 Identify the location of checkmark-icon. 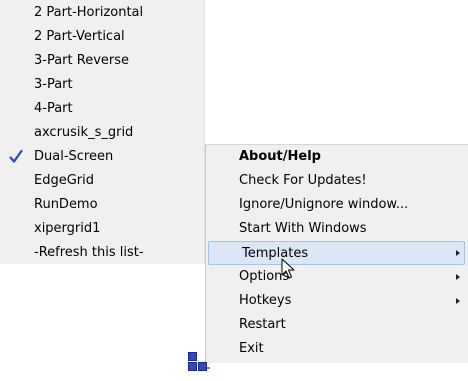
(16, 157).